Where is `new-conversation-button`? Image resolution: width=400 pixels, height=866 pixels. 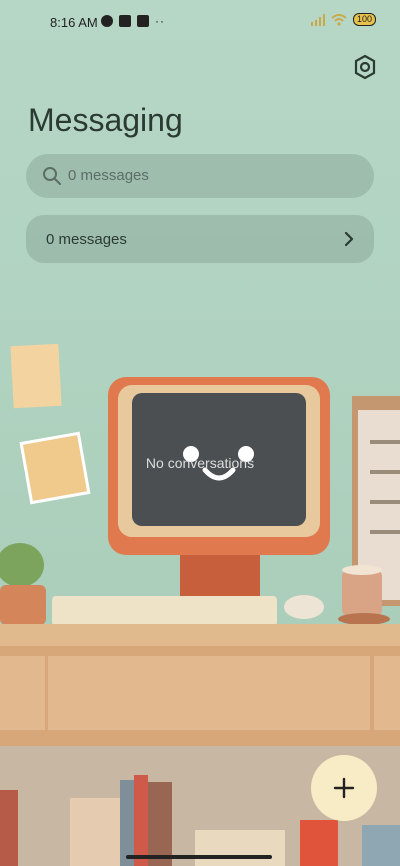 new-conversation-button is located at coordinates (344, 788).